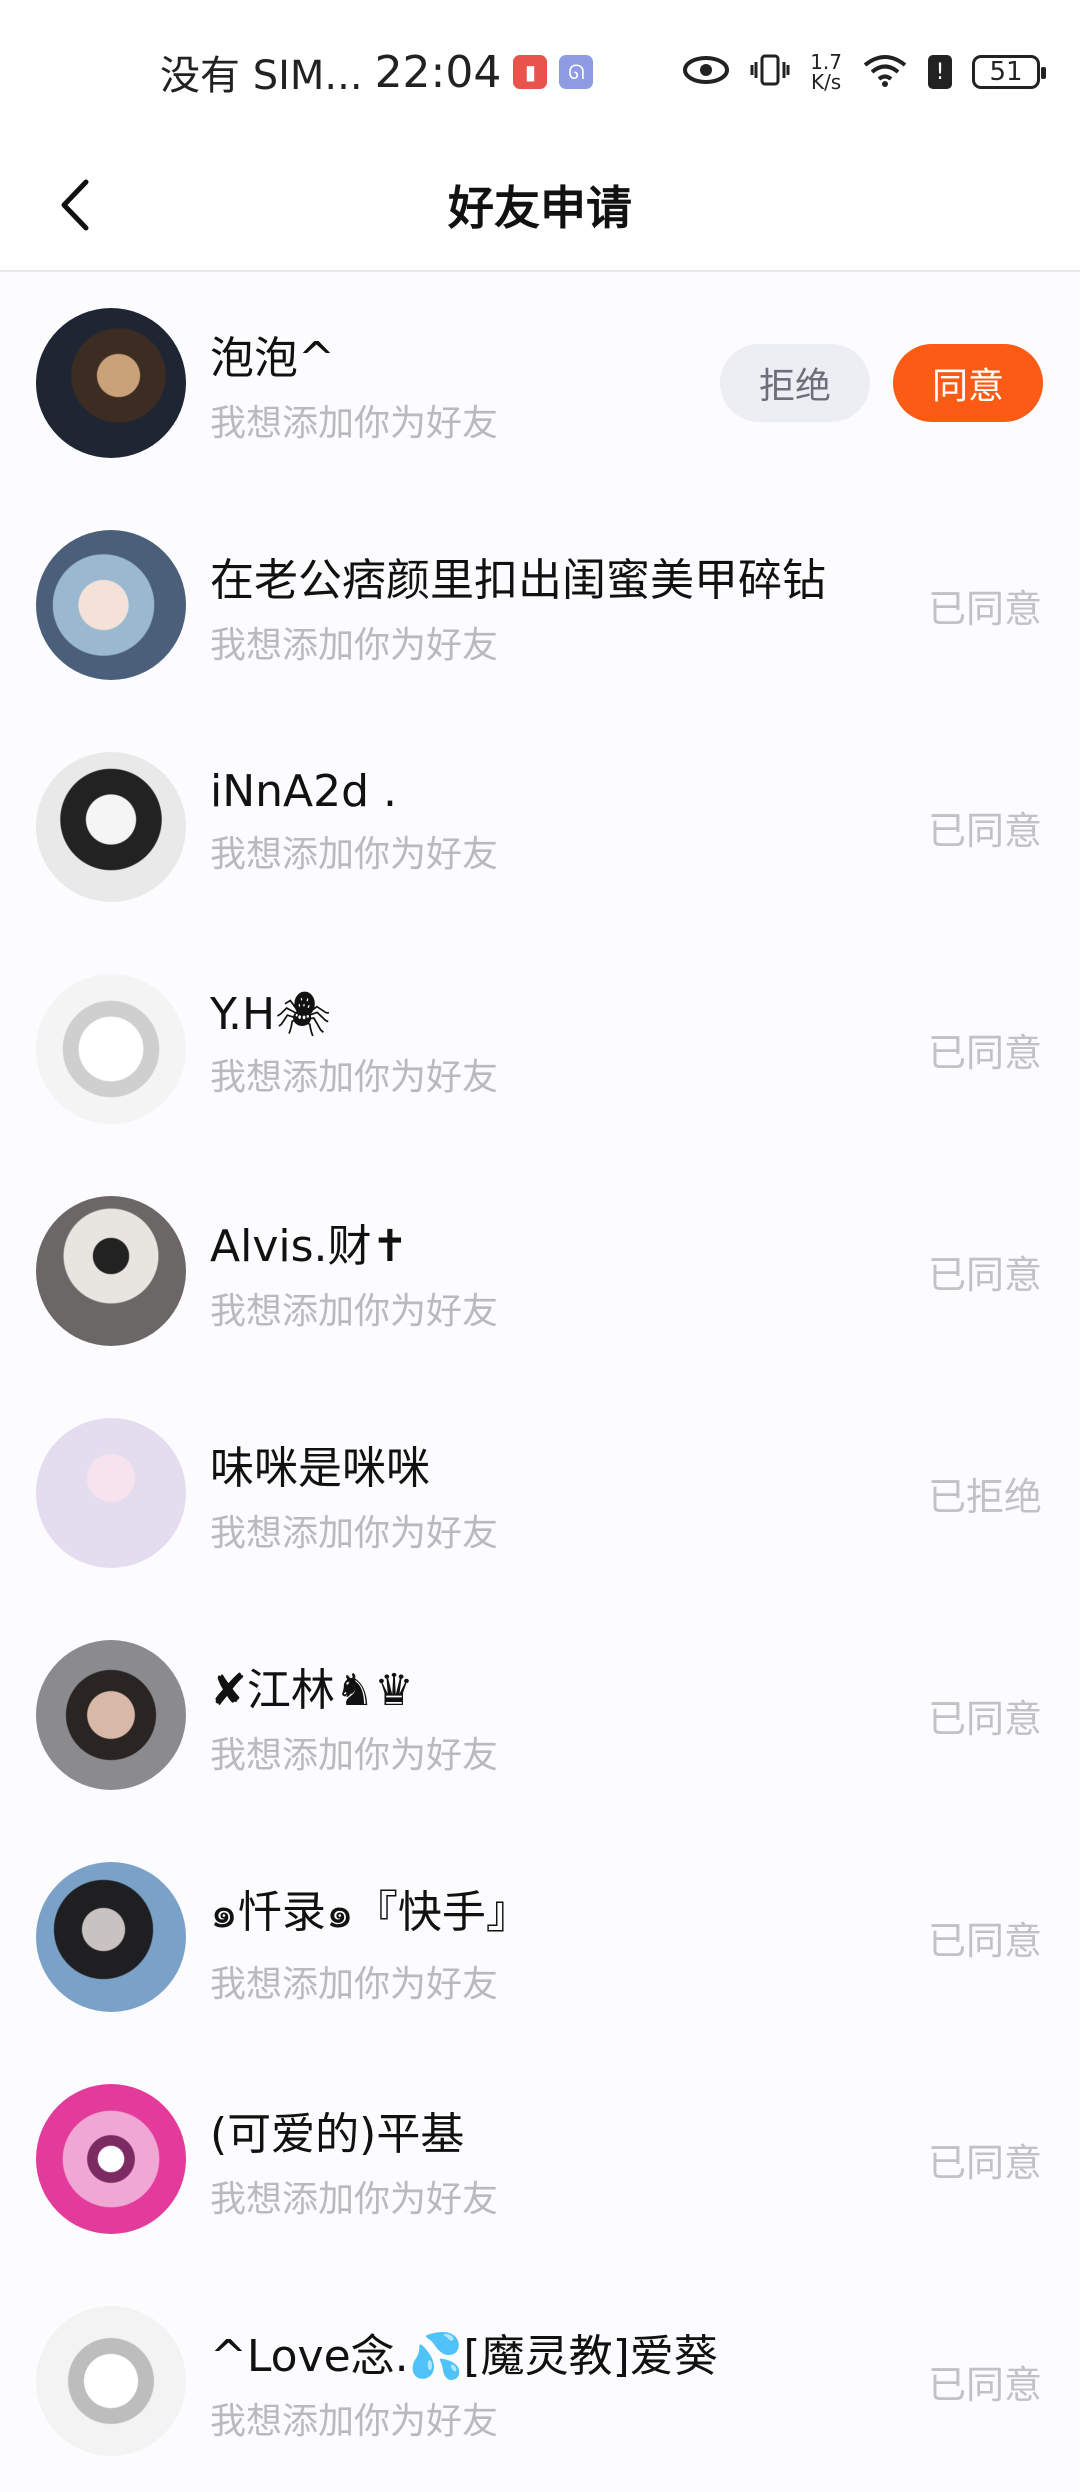 The height and width of the screenshot is (2492, 1080). What do you see at coordinates (885, 72) in the screenshot?
I see `wifi-icon` at bounding box center [885, 72].